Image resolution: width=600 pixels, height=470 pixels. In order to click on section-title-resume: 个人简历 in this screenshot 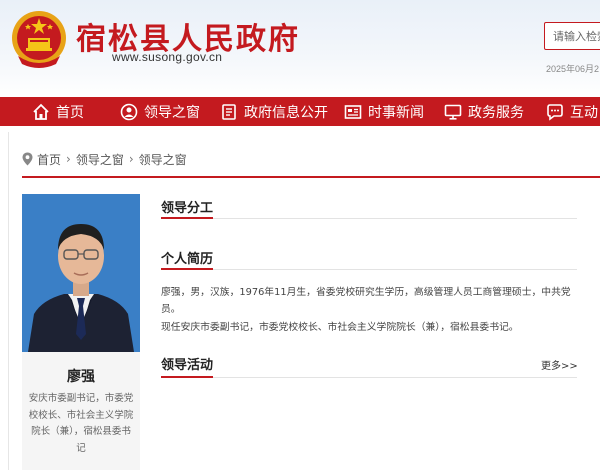, I will do `click(187, 259)`.